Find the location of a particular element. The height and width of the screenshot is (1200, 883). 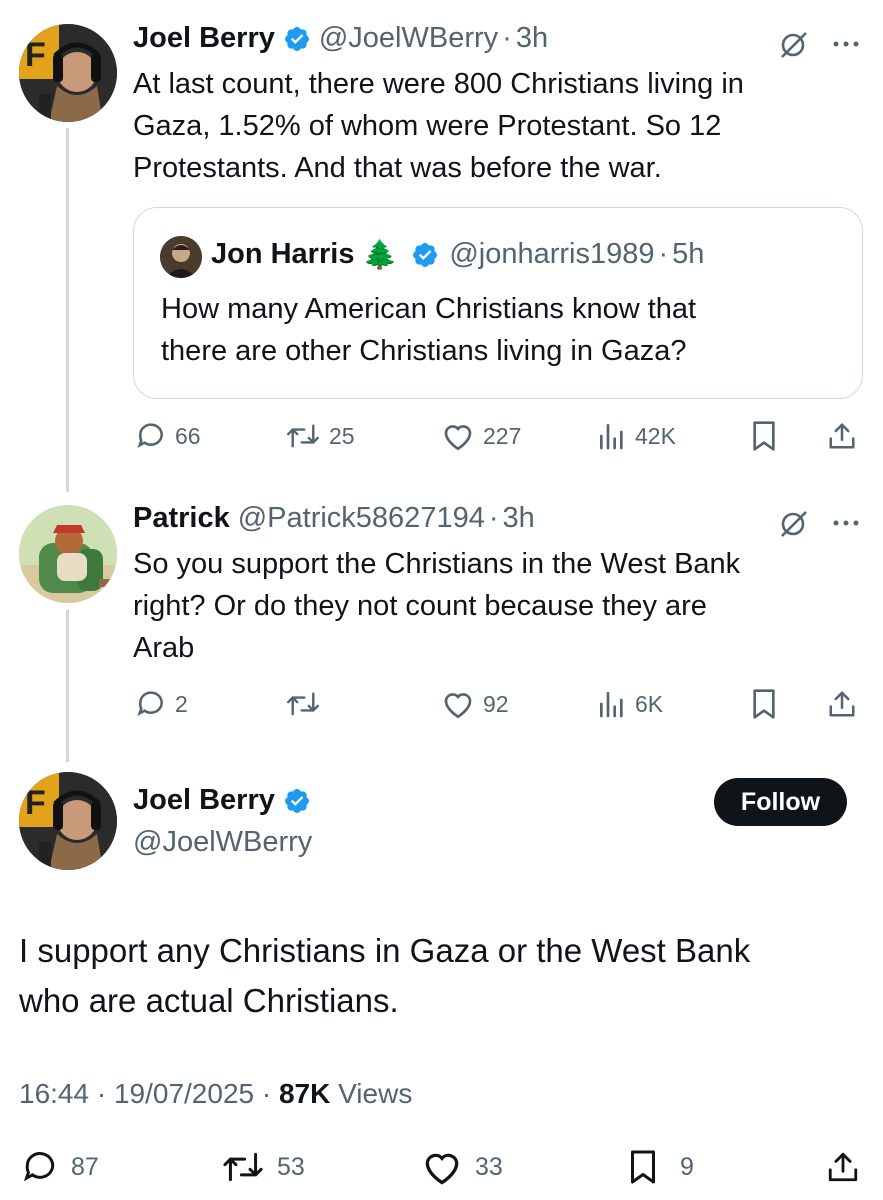

tweet-timestamp-row: 16:44 · 19/07/2025 · 87K Views is located at coordinates (215, 1094).